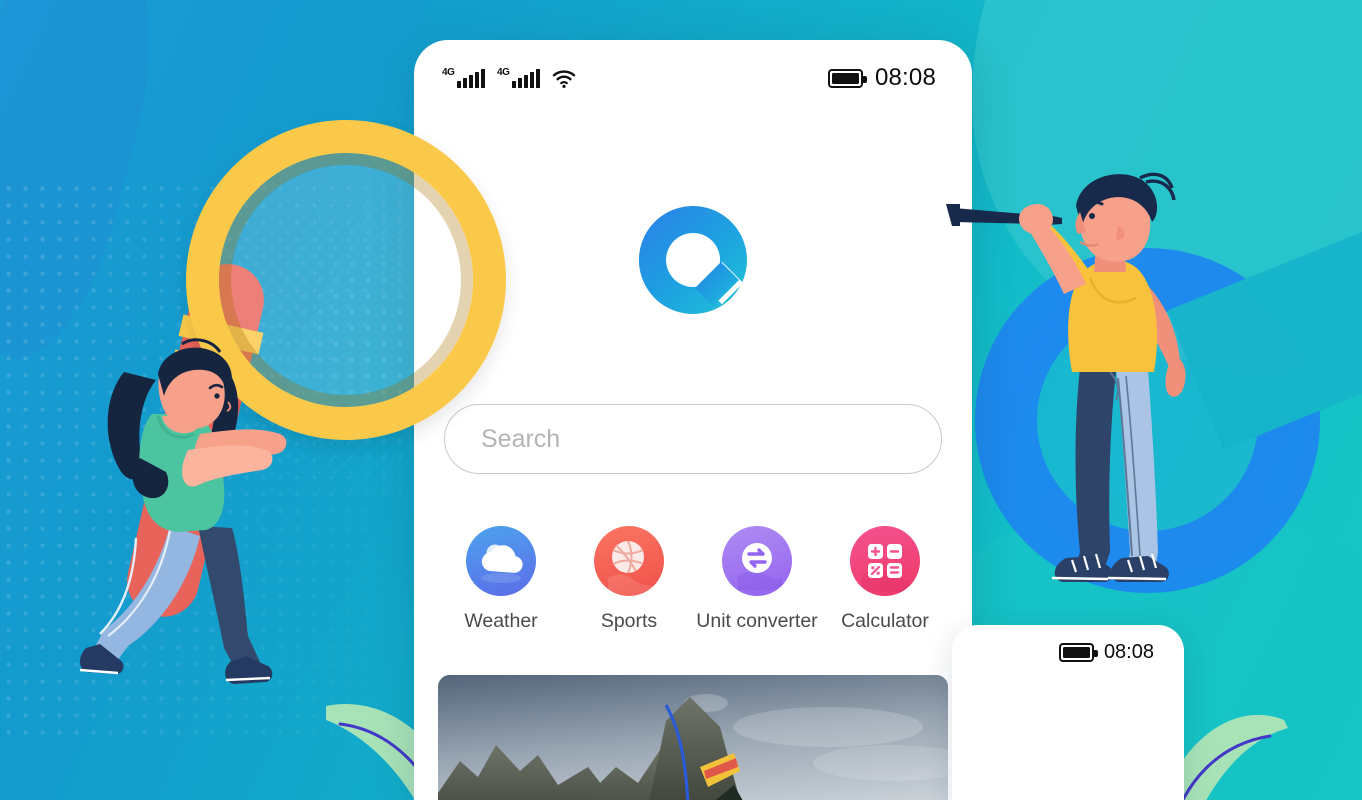 The height and width of the screenshot is (800, 1362). Describe the element at coordinates (1068, 712) in the screenshot. I see `secondary-phone-mockup: 08:08` at that location.